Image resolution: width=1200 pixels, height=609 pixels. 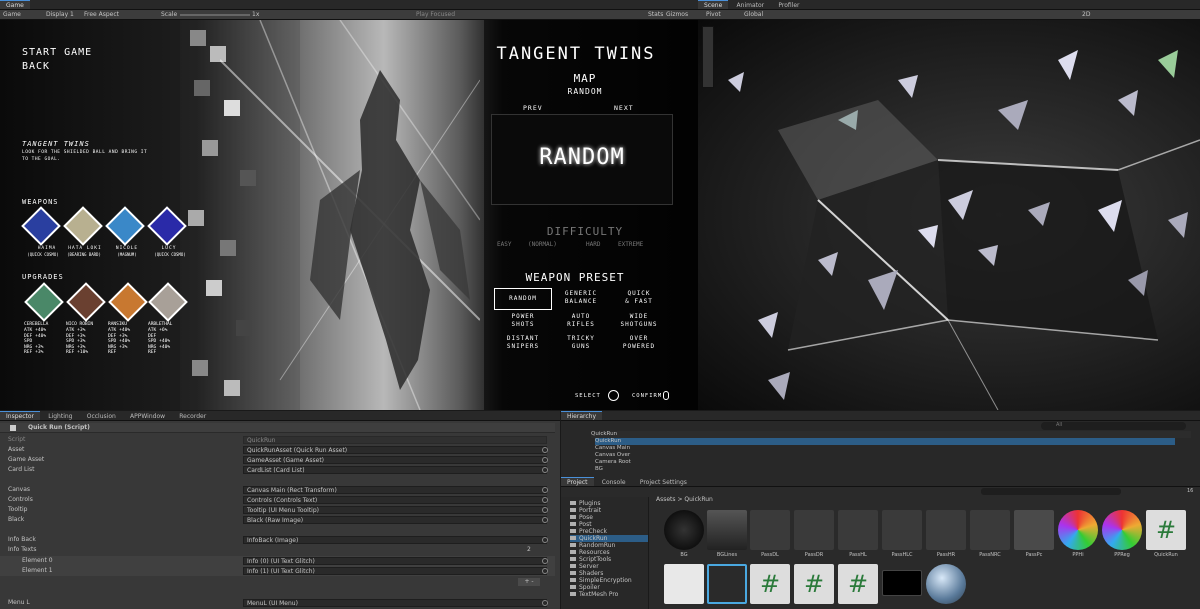 I want to click on field-value: Controls (Controls Text), so click(x=395, y=500).